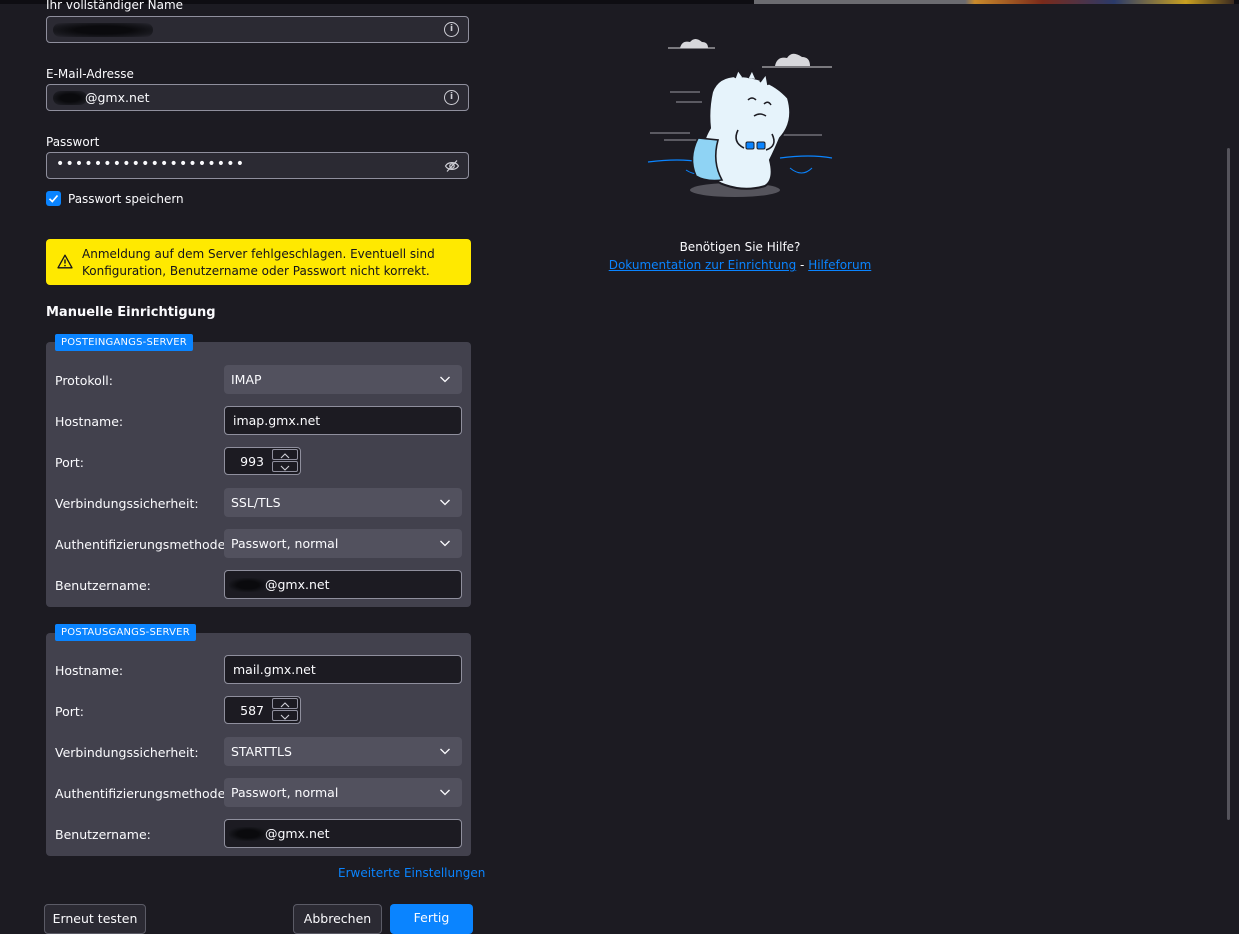  Describe the element at coordinates (343, 502) in the screenshot. I see `incoming-security-select: SSL/TLS` at that location.